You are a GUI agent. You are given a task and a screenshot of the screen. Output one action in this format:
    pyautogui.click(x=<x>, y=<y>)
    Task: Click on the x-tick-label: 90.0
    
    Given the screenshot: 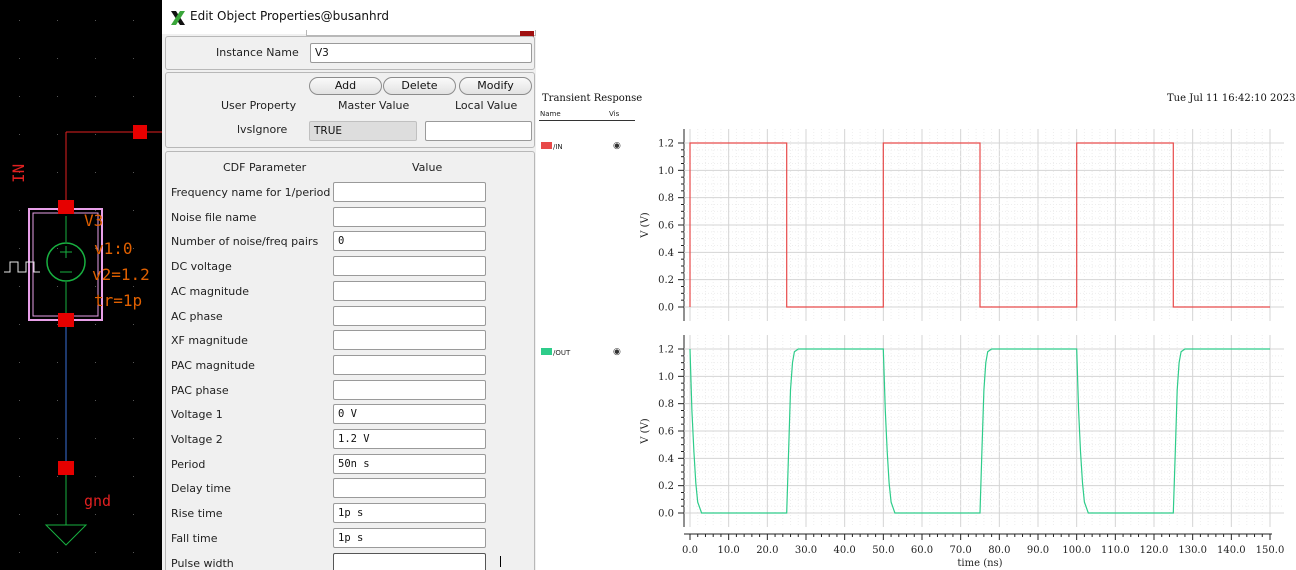 What is the action you would take?
    pyautogui.click(x=1038, y=550)
    